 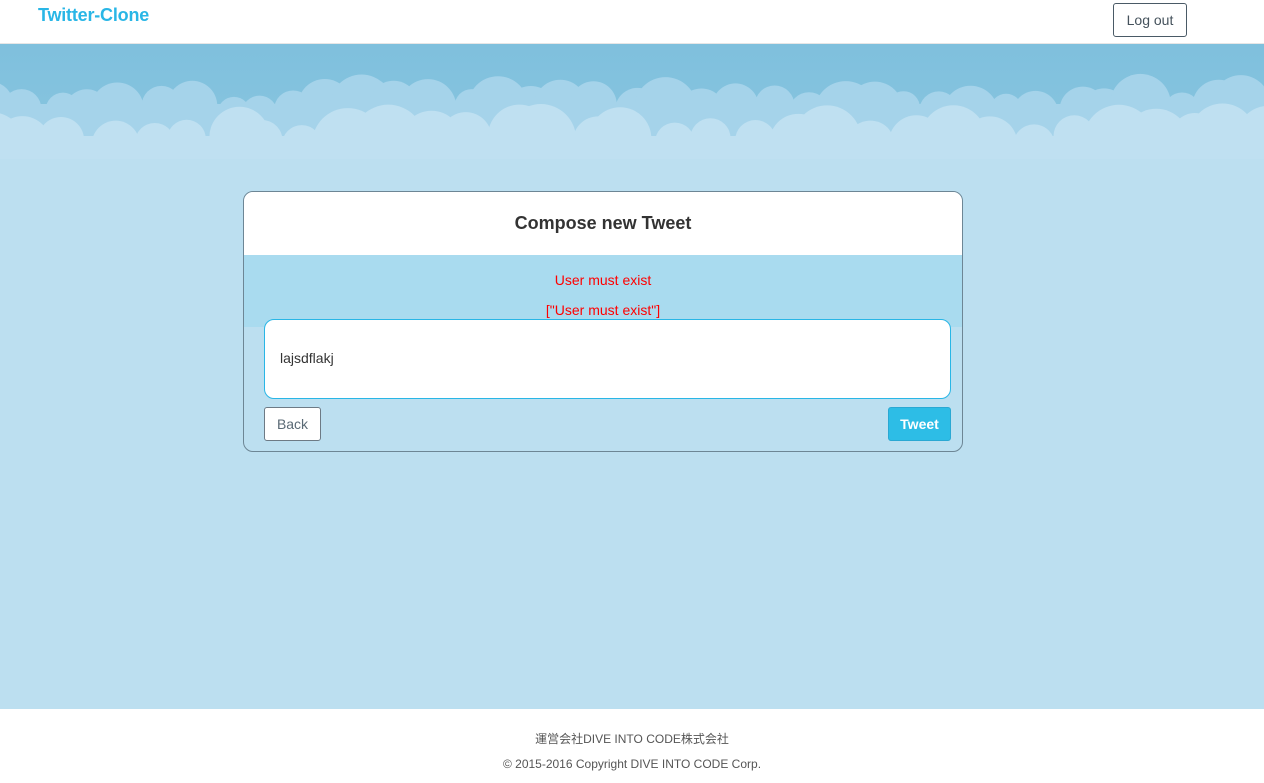 I want to click on compose-title: Compose new Tweet, so click(x=603, y=223).